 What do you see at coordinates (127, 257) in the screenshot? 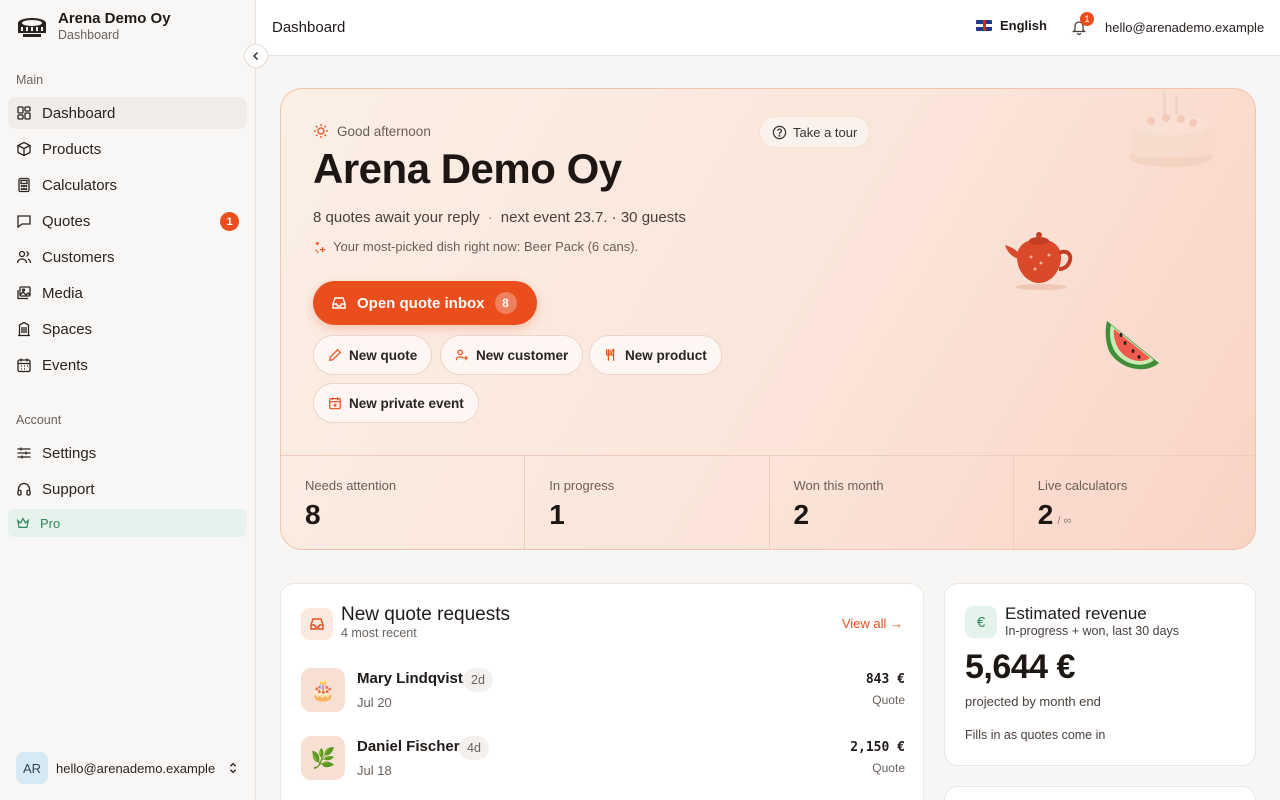
I see `sidebar-item-customers: Customers` at bounding box center [127, 257].